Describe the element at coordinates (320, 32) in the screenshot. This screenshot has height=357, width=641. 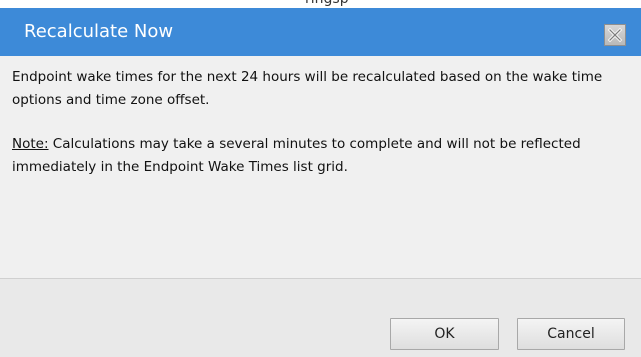
I see `dialog-title-bar: Recalculate Now` at that location.